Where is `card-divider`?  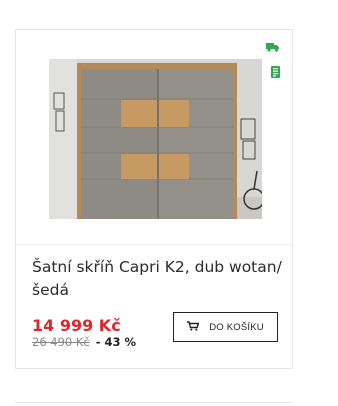
card-divider is located at coordinates (154, 244).